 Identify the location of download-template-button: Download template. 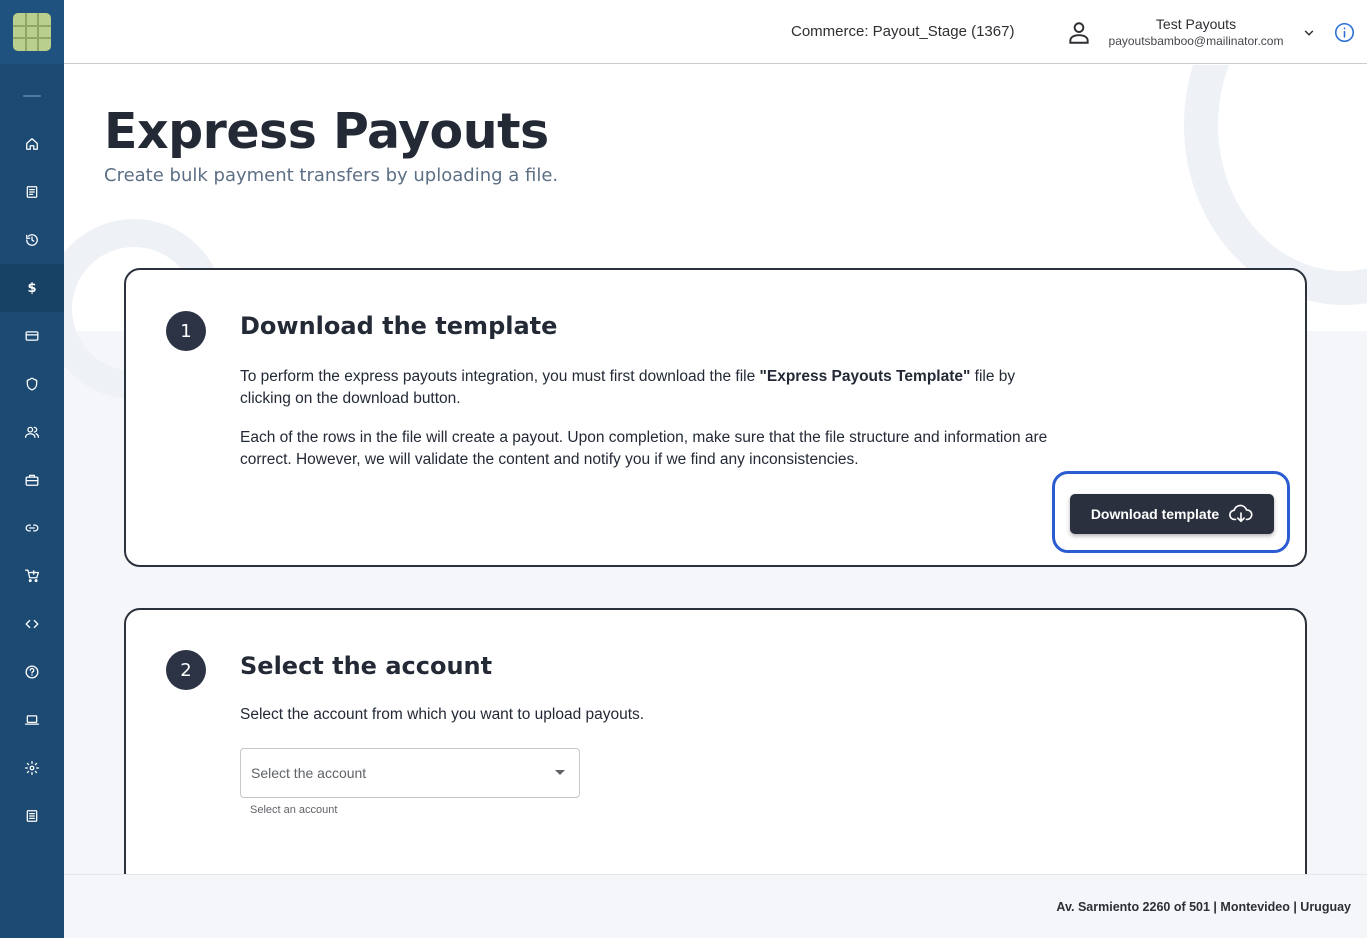
(1172, 514).